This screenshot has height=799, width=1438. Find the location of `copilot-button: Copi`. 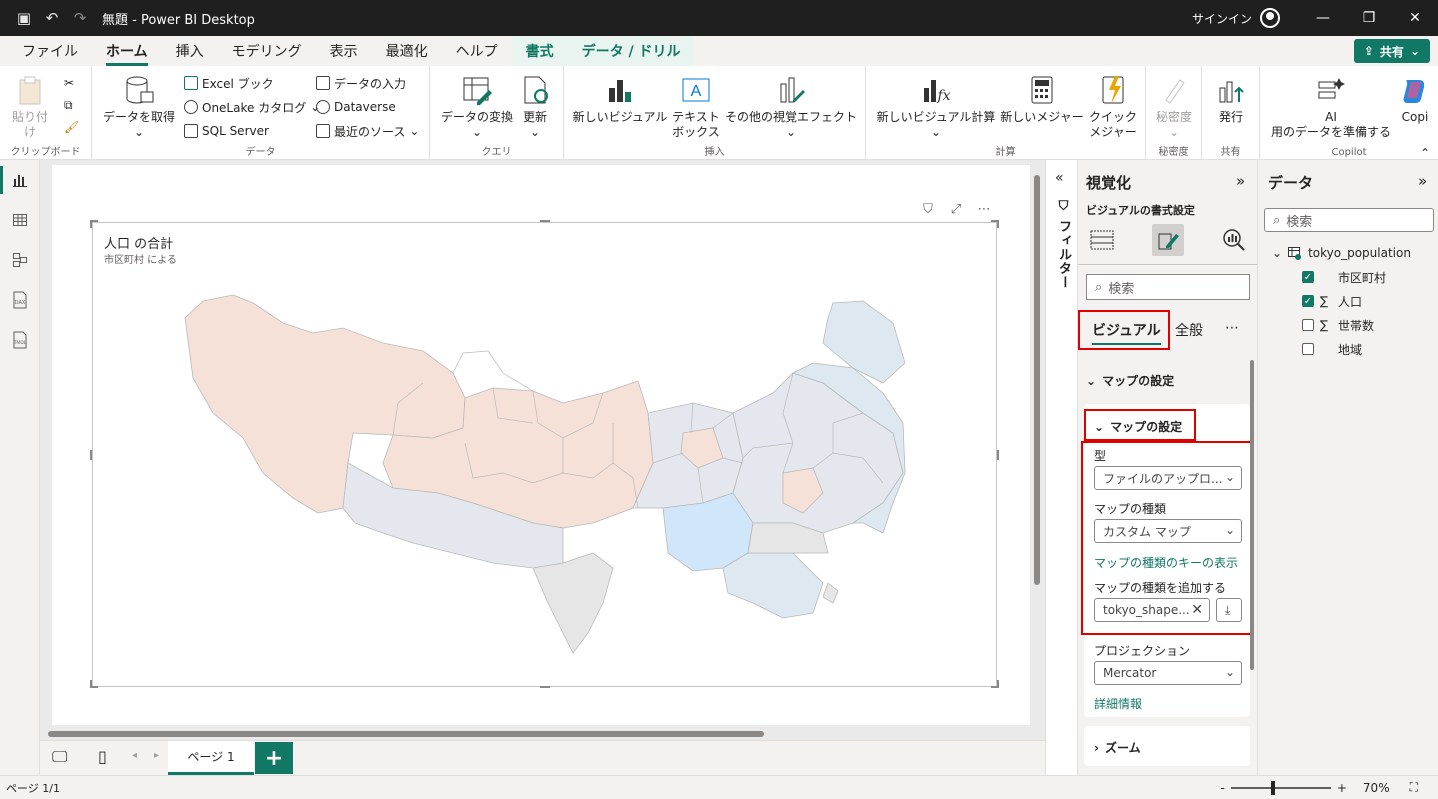

copilot-button: Copi is located at coordinates (1415, 99).